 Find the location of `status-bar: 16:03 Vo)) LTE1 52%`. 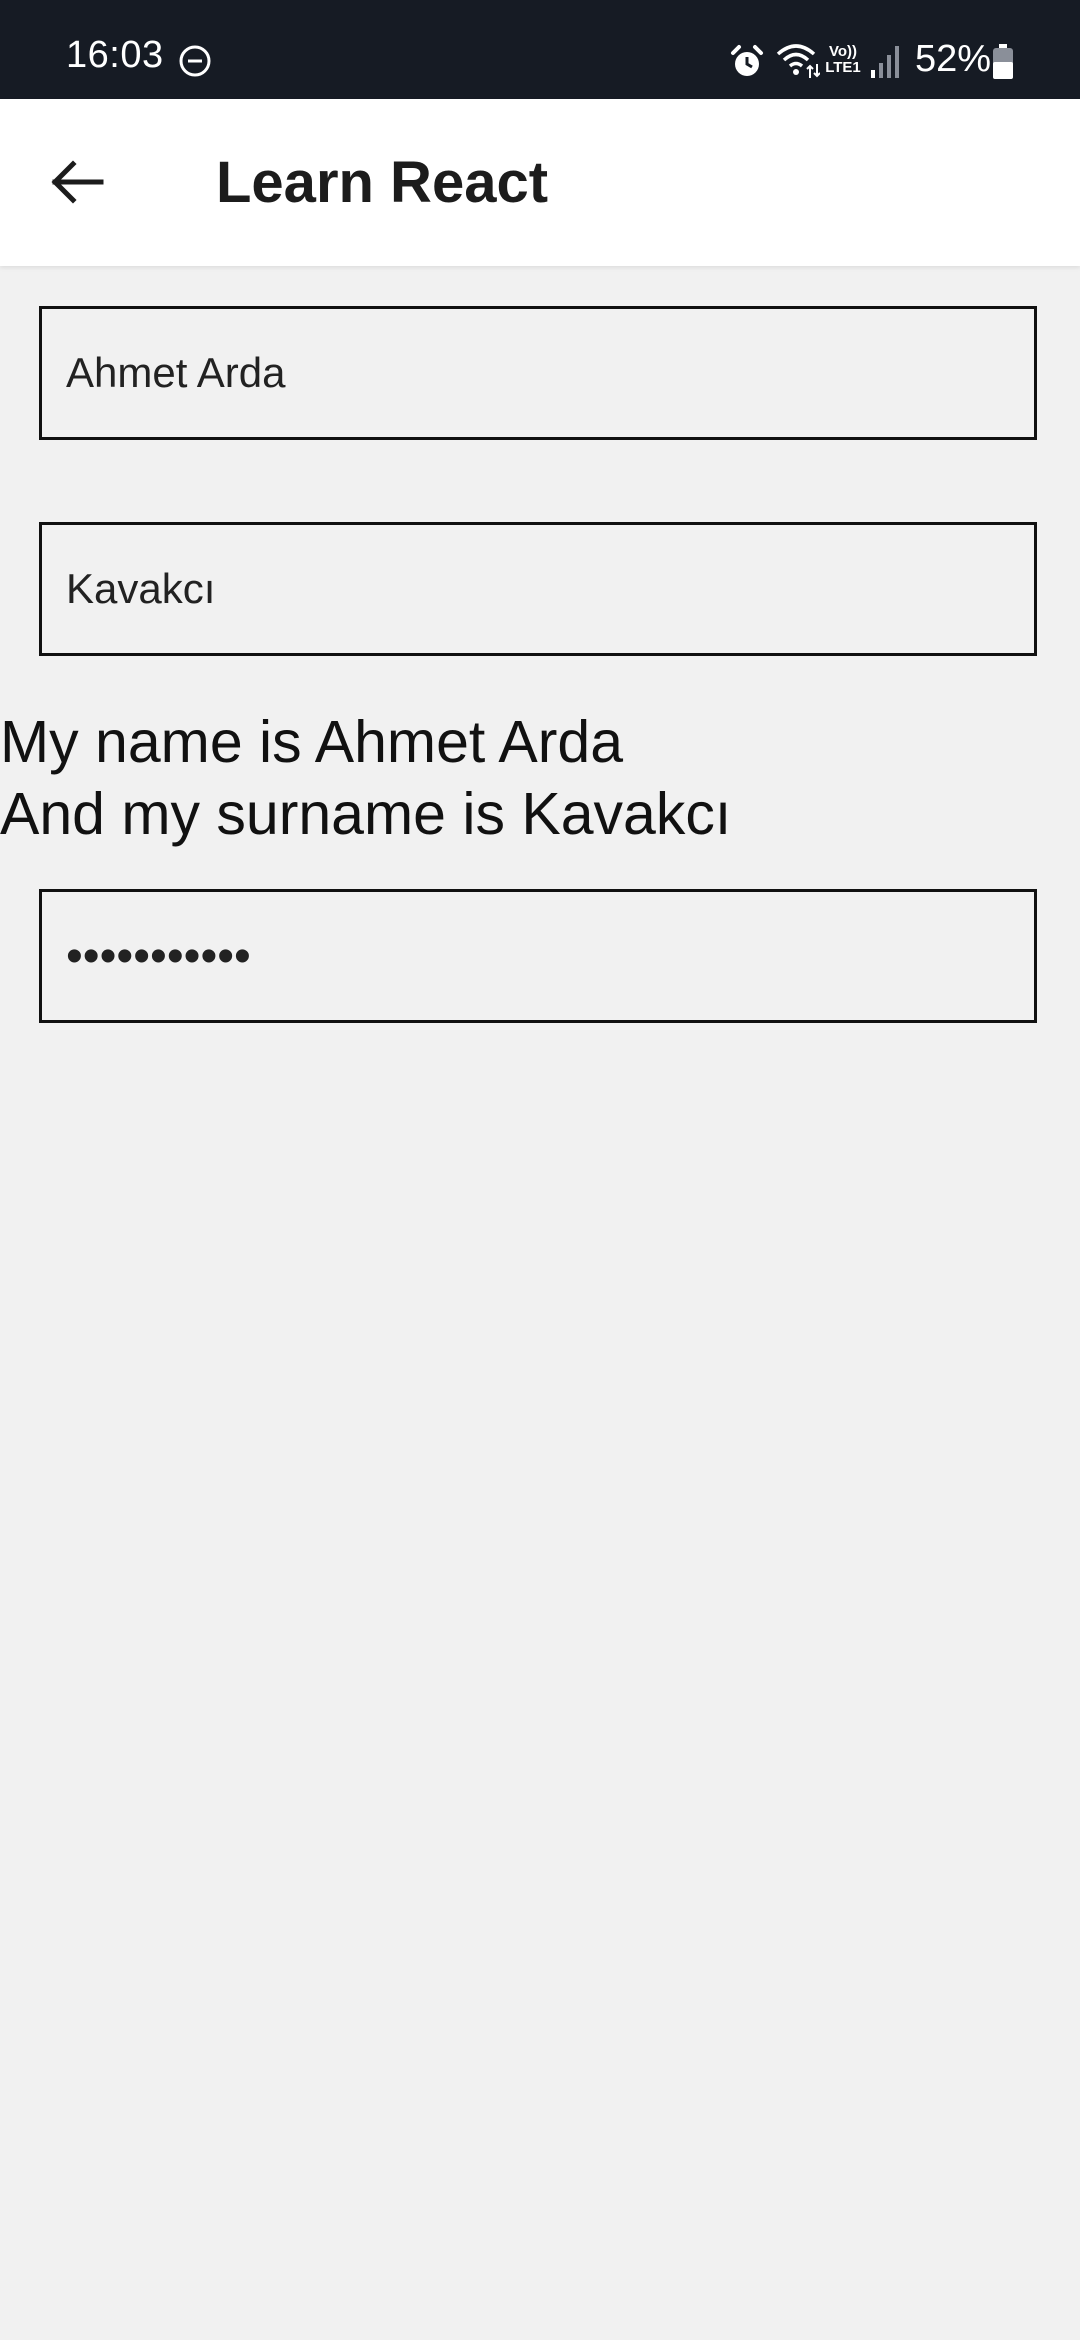

status-bar: 16:03 Vo)) LTE1 52% is located at coordinates (540, 49).